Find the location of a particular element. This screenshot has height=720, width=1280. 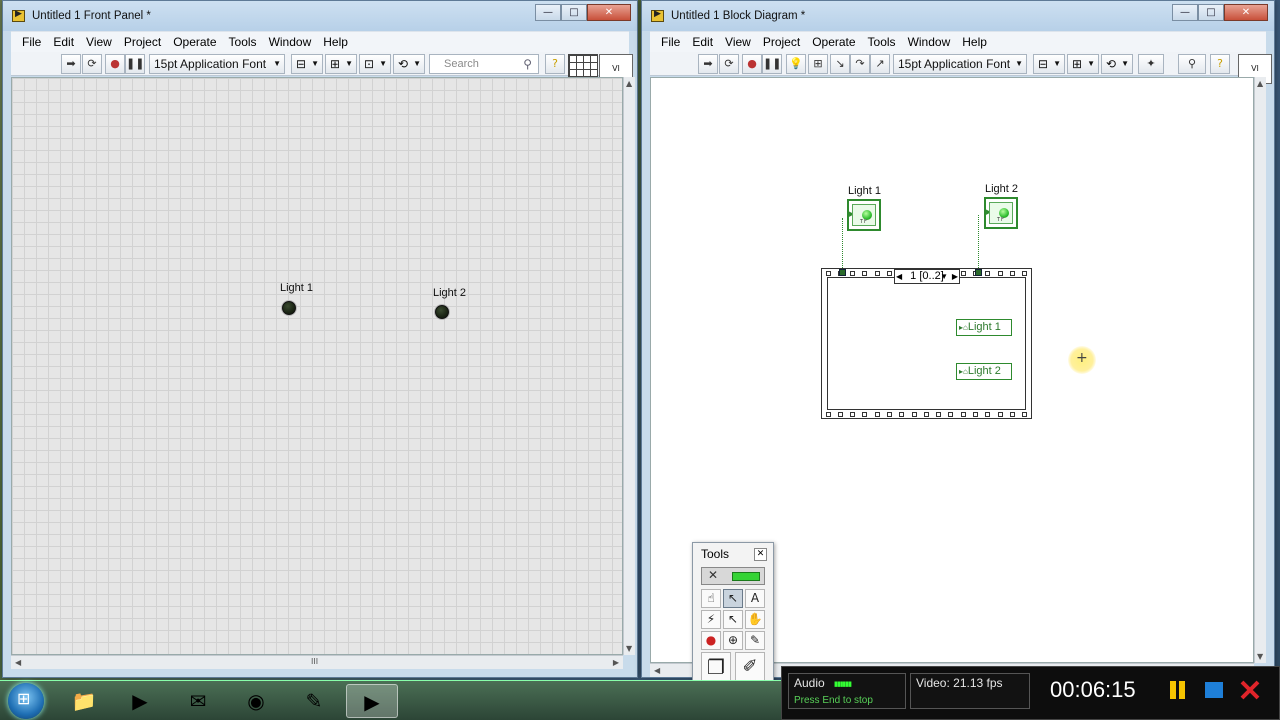

sequence-selector: ◀ 1 [0..2] ▼ ▶ is located at coordinates (927, 276).